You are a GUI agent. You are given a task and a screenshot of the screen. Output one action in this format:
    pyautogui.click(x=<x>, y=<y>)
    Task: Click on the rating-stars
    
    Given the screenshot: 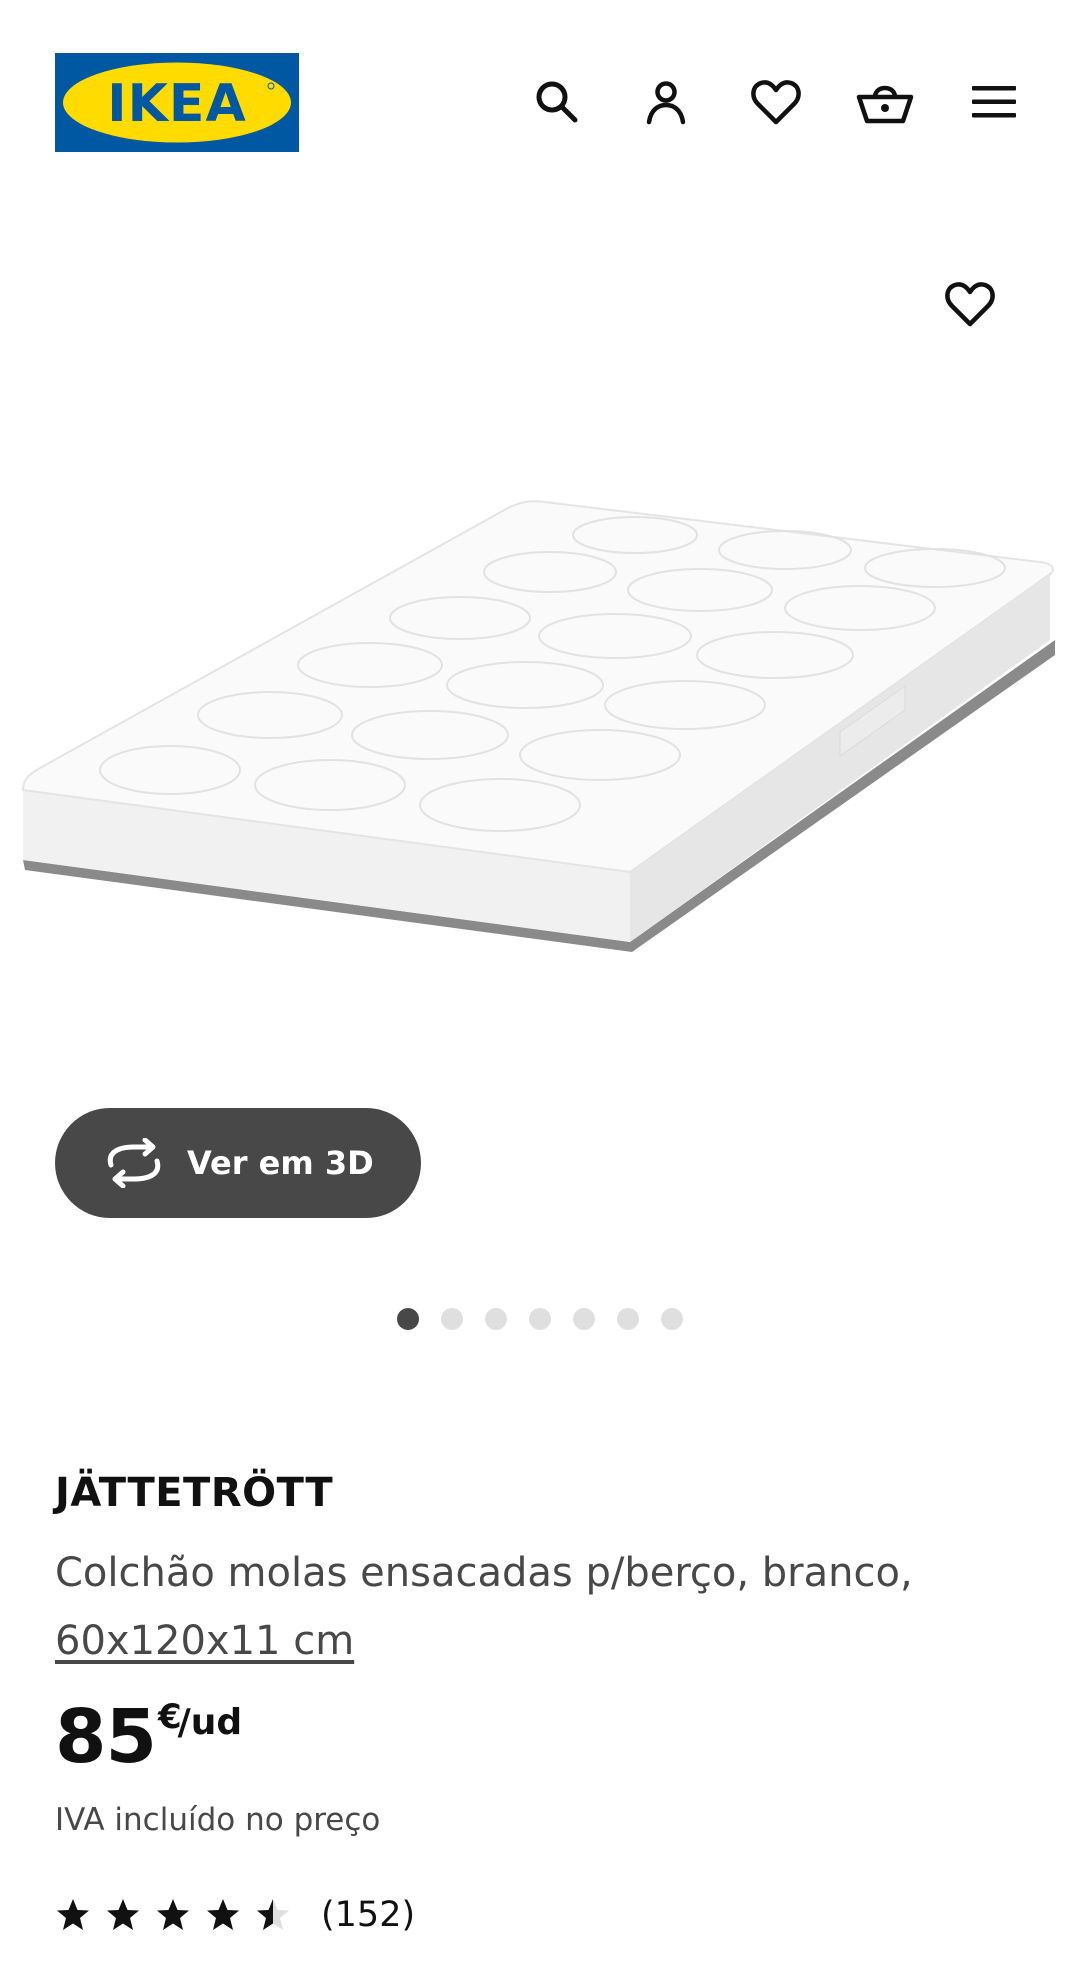 What is the action you would take?
    pyautogui.click(x=173, y=1915)
    